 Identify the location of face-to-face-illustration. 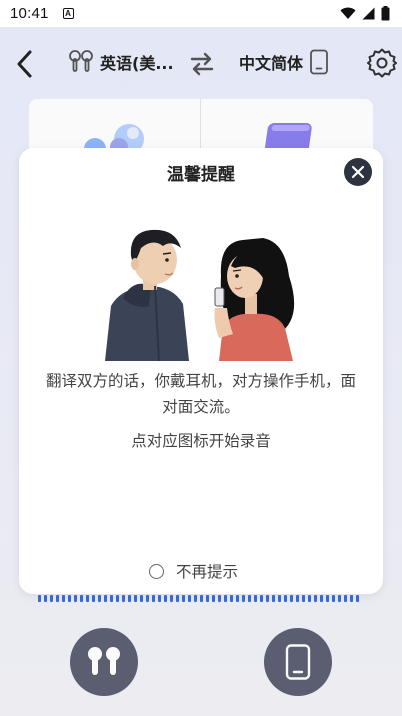
(200, 295).